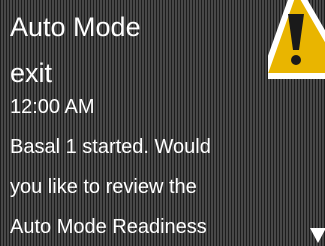 This screenshot has width=325, height=246. I want to click on alert-message-line: Basal 1 started. Would, so click(110, 147).